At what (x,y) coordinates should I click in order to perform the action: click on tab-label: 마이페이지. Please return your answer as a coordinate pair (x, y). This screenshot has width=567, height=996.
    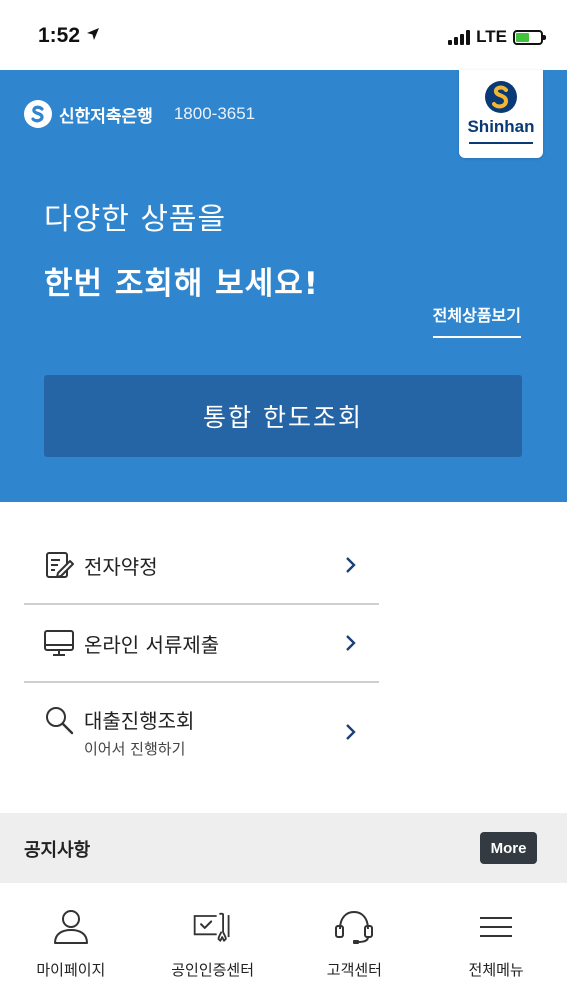
    Looking at the image, I should click on (71, 970).